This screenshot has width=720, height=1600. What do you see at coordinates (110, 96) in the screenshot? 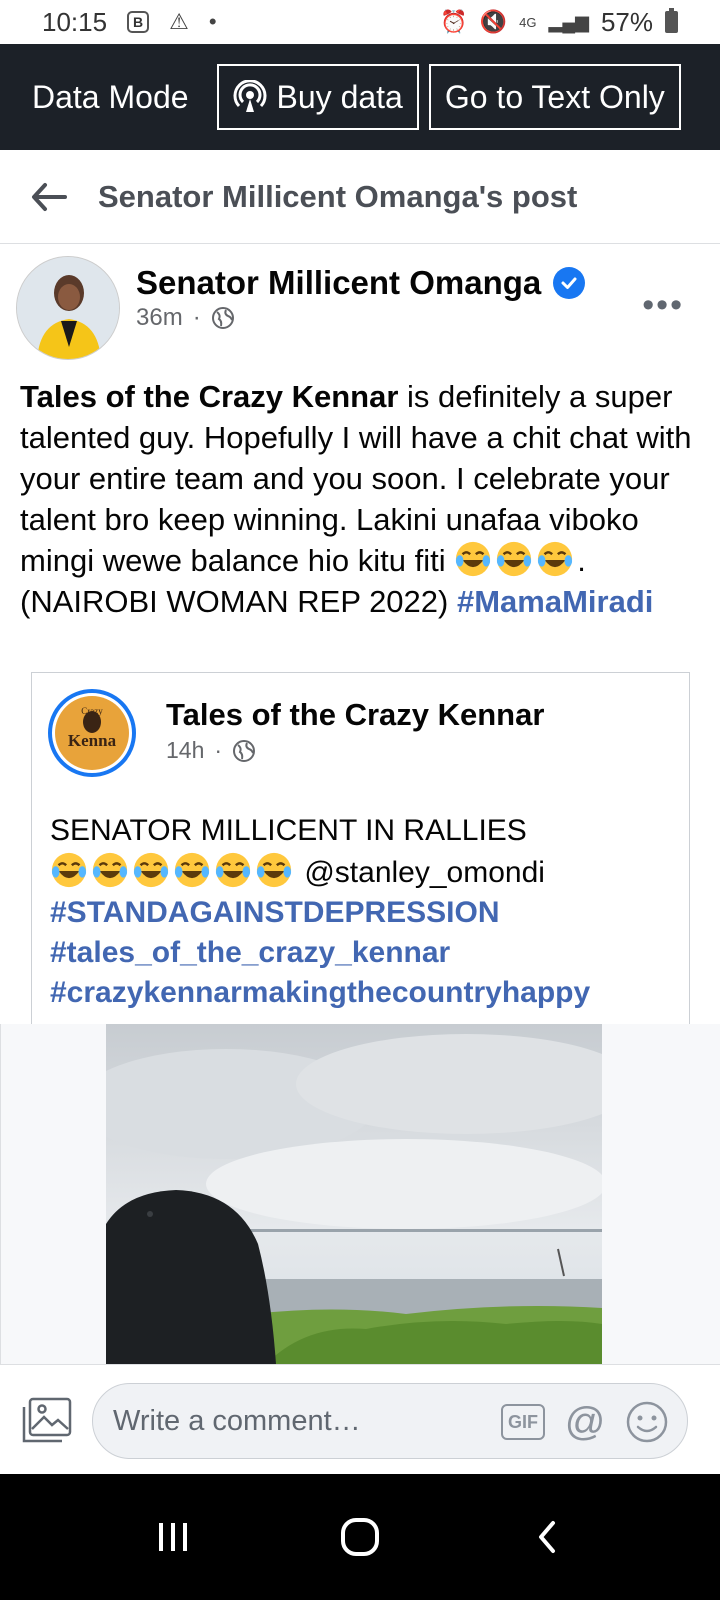
I see `data-mode-label: Data Mode` at bounding box center [110, 96].